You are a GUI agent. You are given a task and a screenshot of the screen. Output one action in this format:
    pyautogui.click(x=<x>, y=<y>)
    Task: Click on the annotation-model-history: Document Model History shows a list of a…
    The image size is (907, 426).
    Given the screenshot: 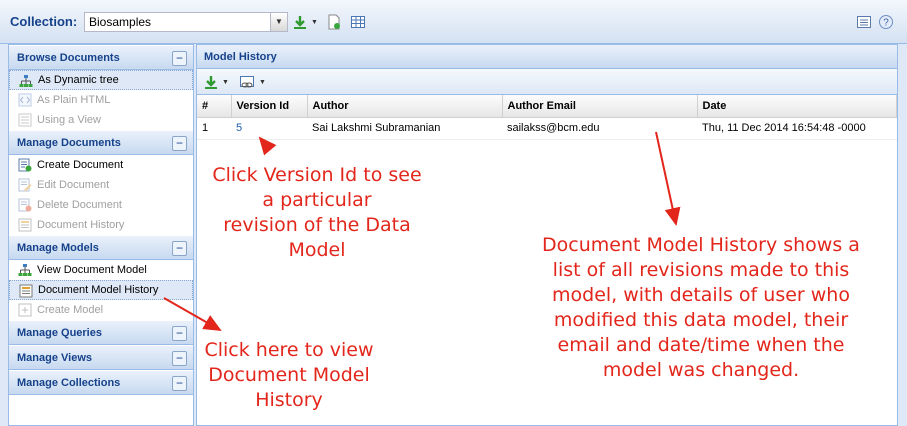 What is the action you would take?
    pyautogui.click(x=701, y=308)
    